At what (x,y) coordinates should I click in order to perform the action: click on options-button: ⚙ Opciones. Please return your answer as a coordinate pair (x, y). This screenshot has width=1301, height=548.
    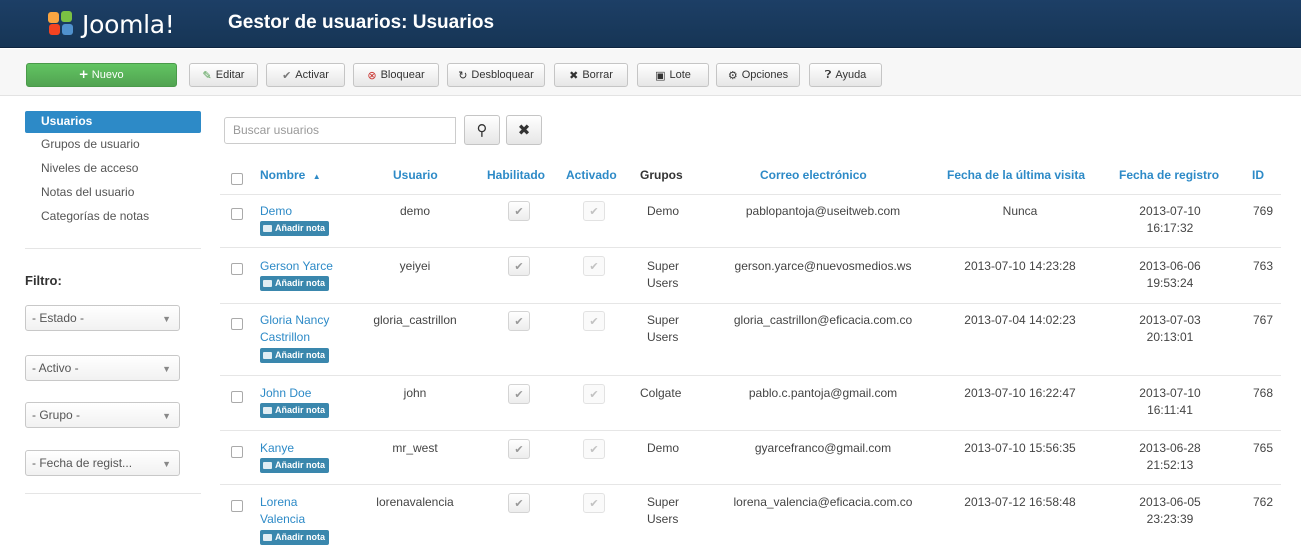
    Looking at the image, I should click on (758, 75).